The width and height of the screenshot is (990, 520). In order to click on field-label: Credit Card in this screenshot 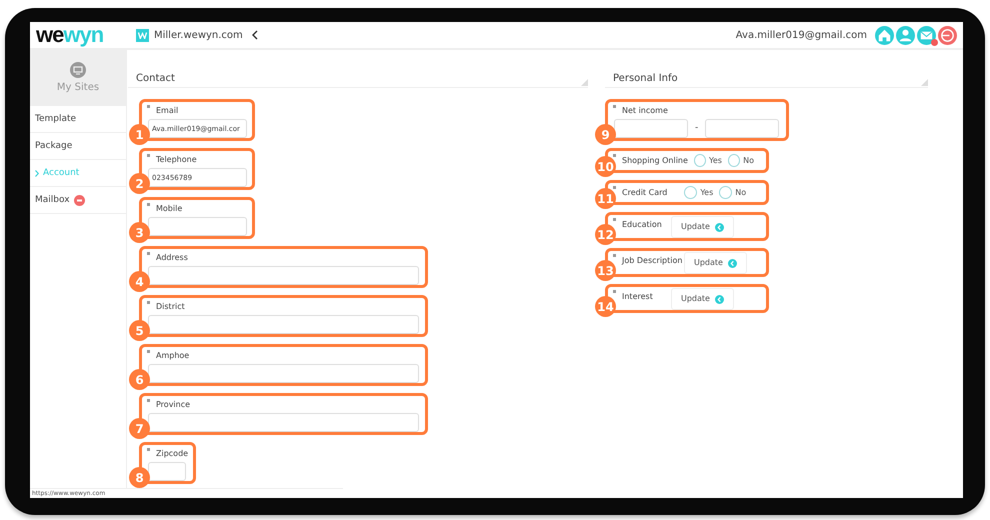, I will do `click(644, 192)`.